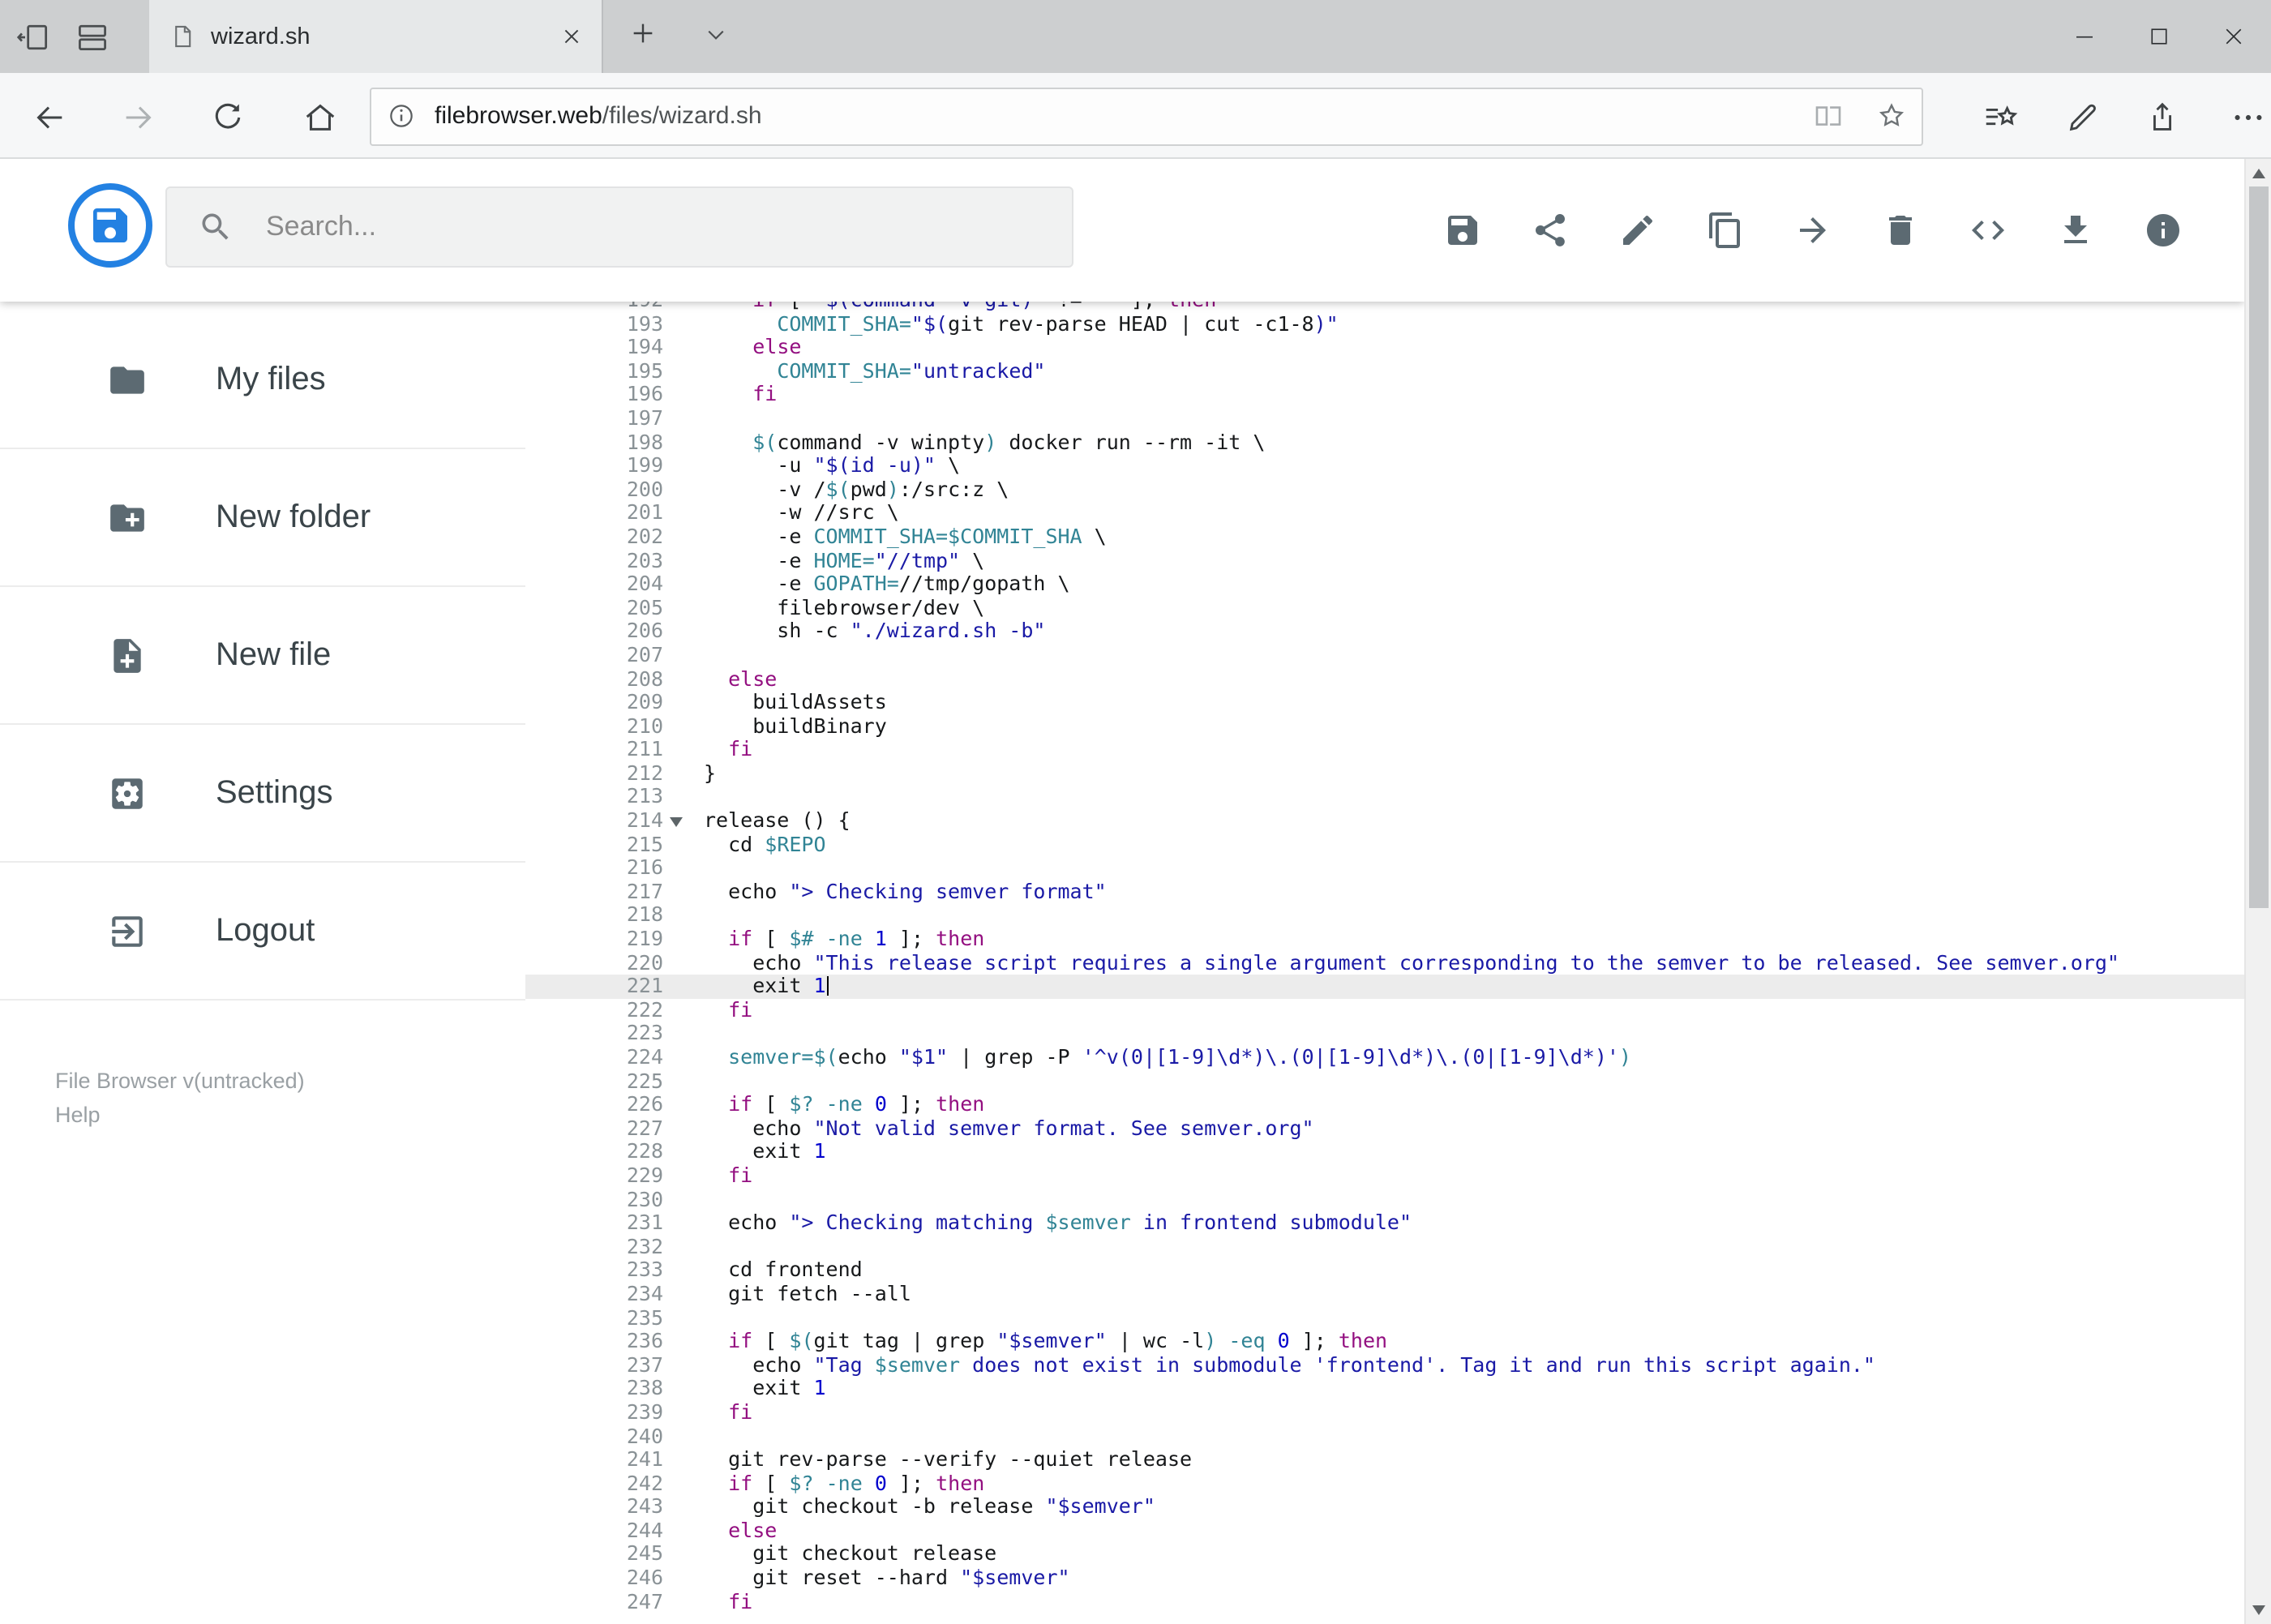 The width and height of the screenshot is (2271, 1624). Describe the element at coordinates (1384, 702) in the screenshot. I see `code-line: 209 buildAssets` at that location.